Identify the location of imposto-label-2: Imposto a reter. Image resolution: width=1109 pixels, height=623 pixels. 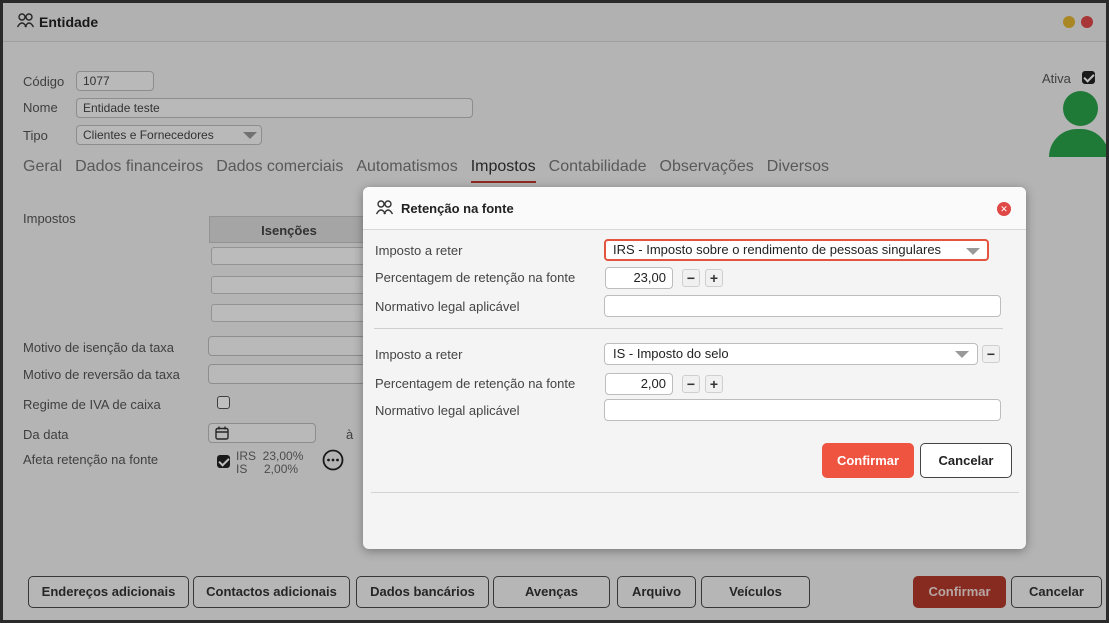
(419, 354).